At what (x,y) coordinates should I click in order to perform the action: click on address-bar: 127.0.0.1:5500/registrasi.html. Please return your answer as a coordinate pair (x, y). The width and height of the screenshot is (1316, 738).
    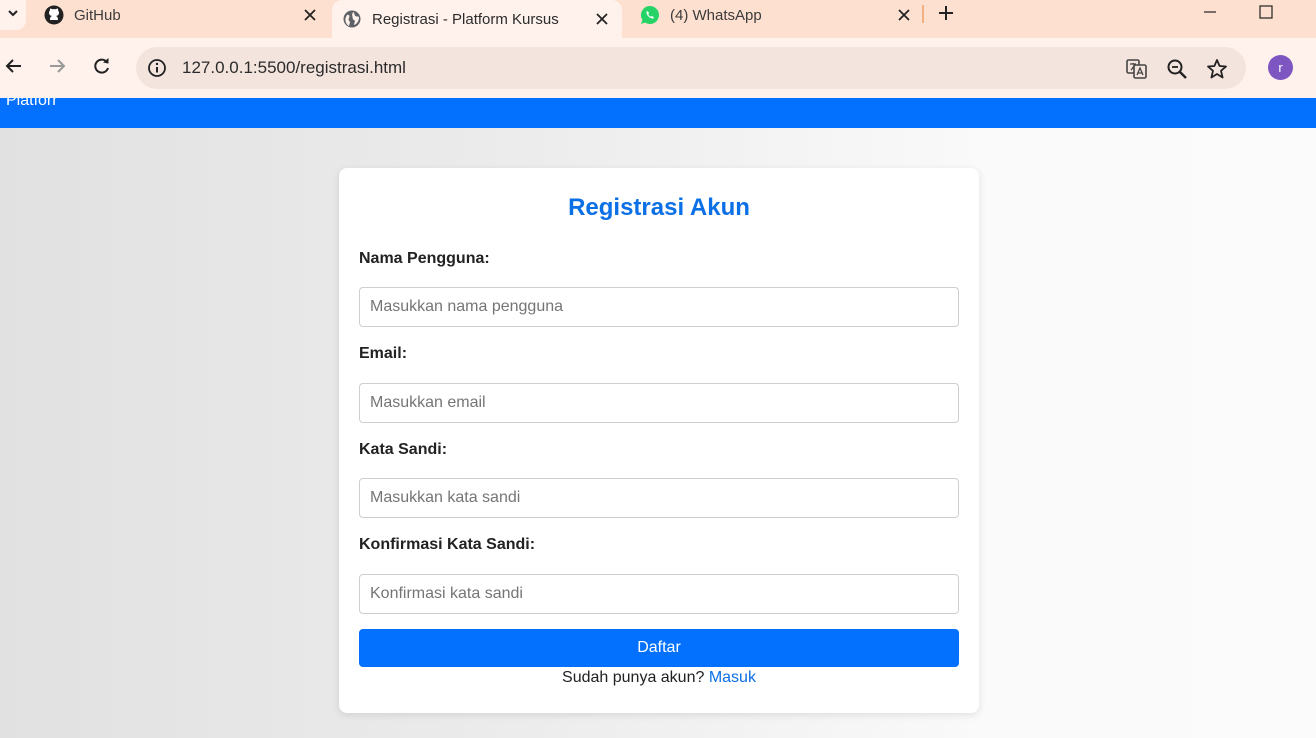
    Looking at the image, I should click on (691, 68).